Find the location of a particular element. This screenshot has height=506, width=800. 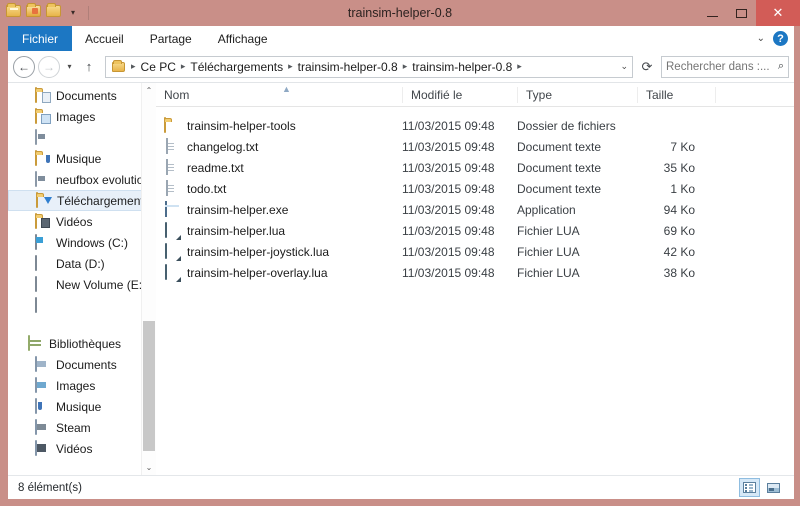

sidebar-item-data-d: Data (D:) is located at coordinates (82, 263).